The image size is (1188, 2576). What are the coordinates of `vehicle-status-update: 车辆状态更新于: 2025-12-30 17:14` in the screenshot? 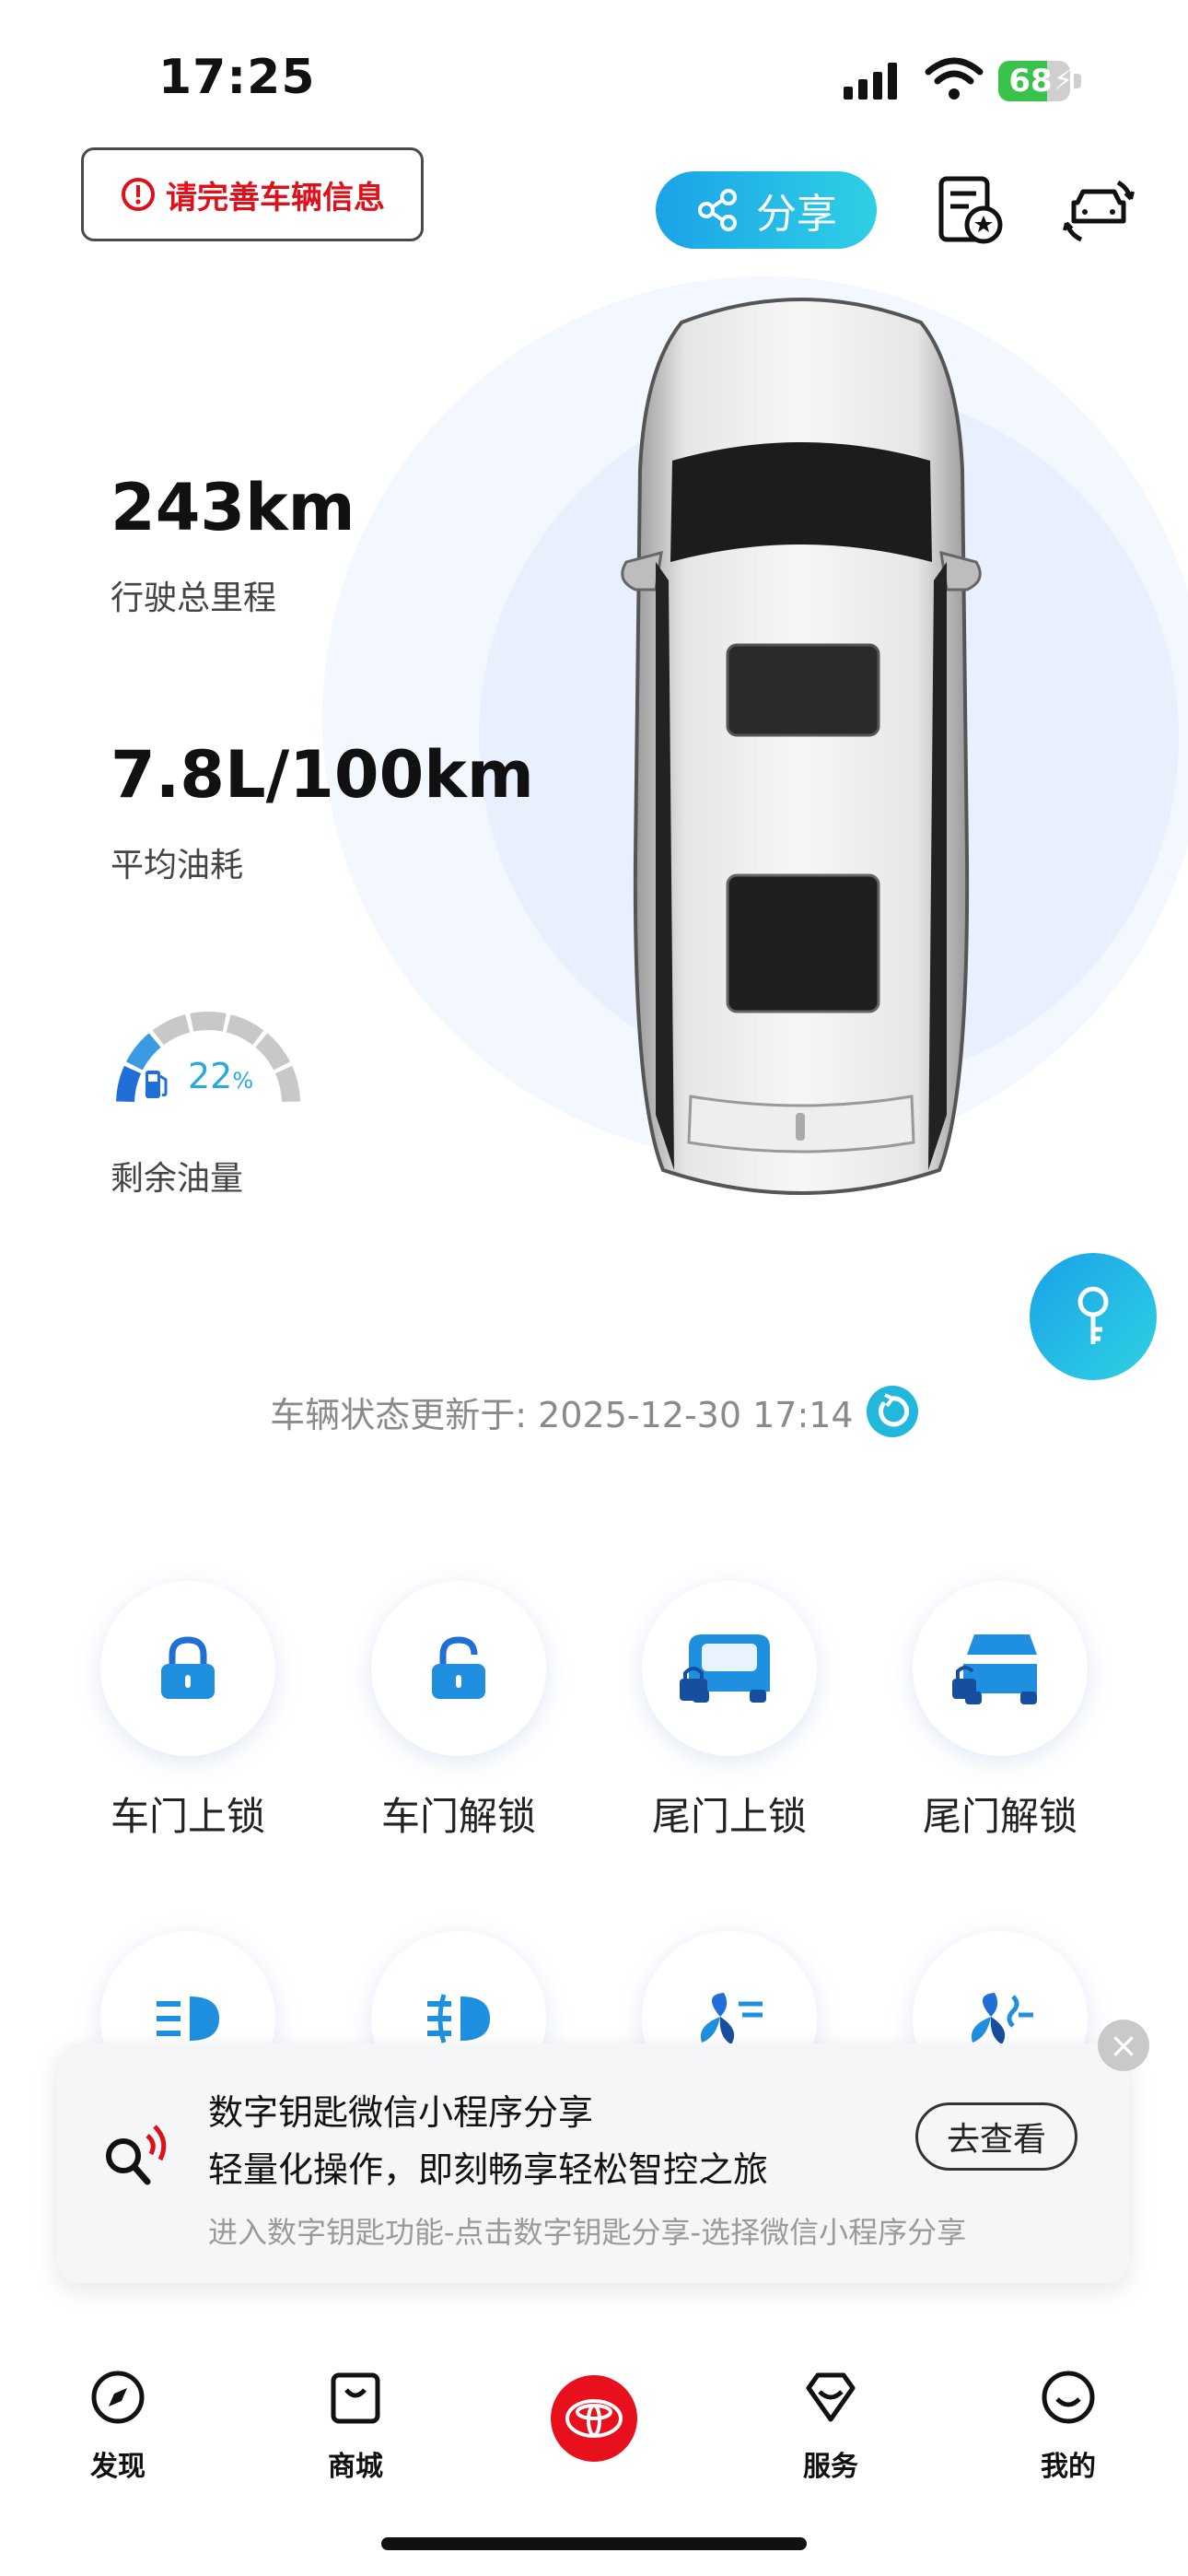 It's located at (594, 1411).